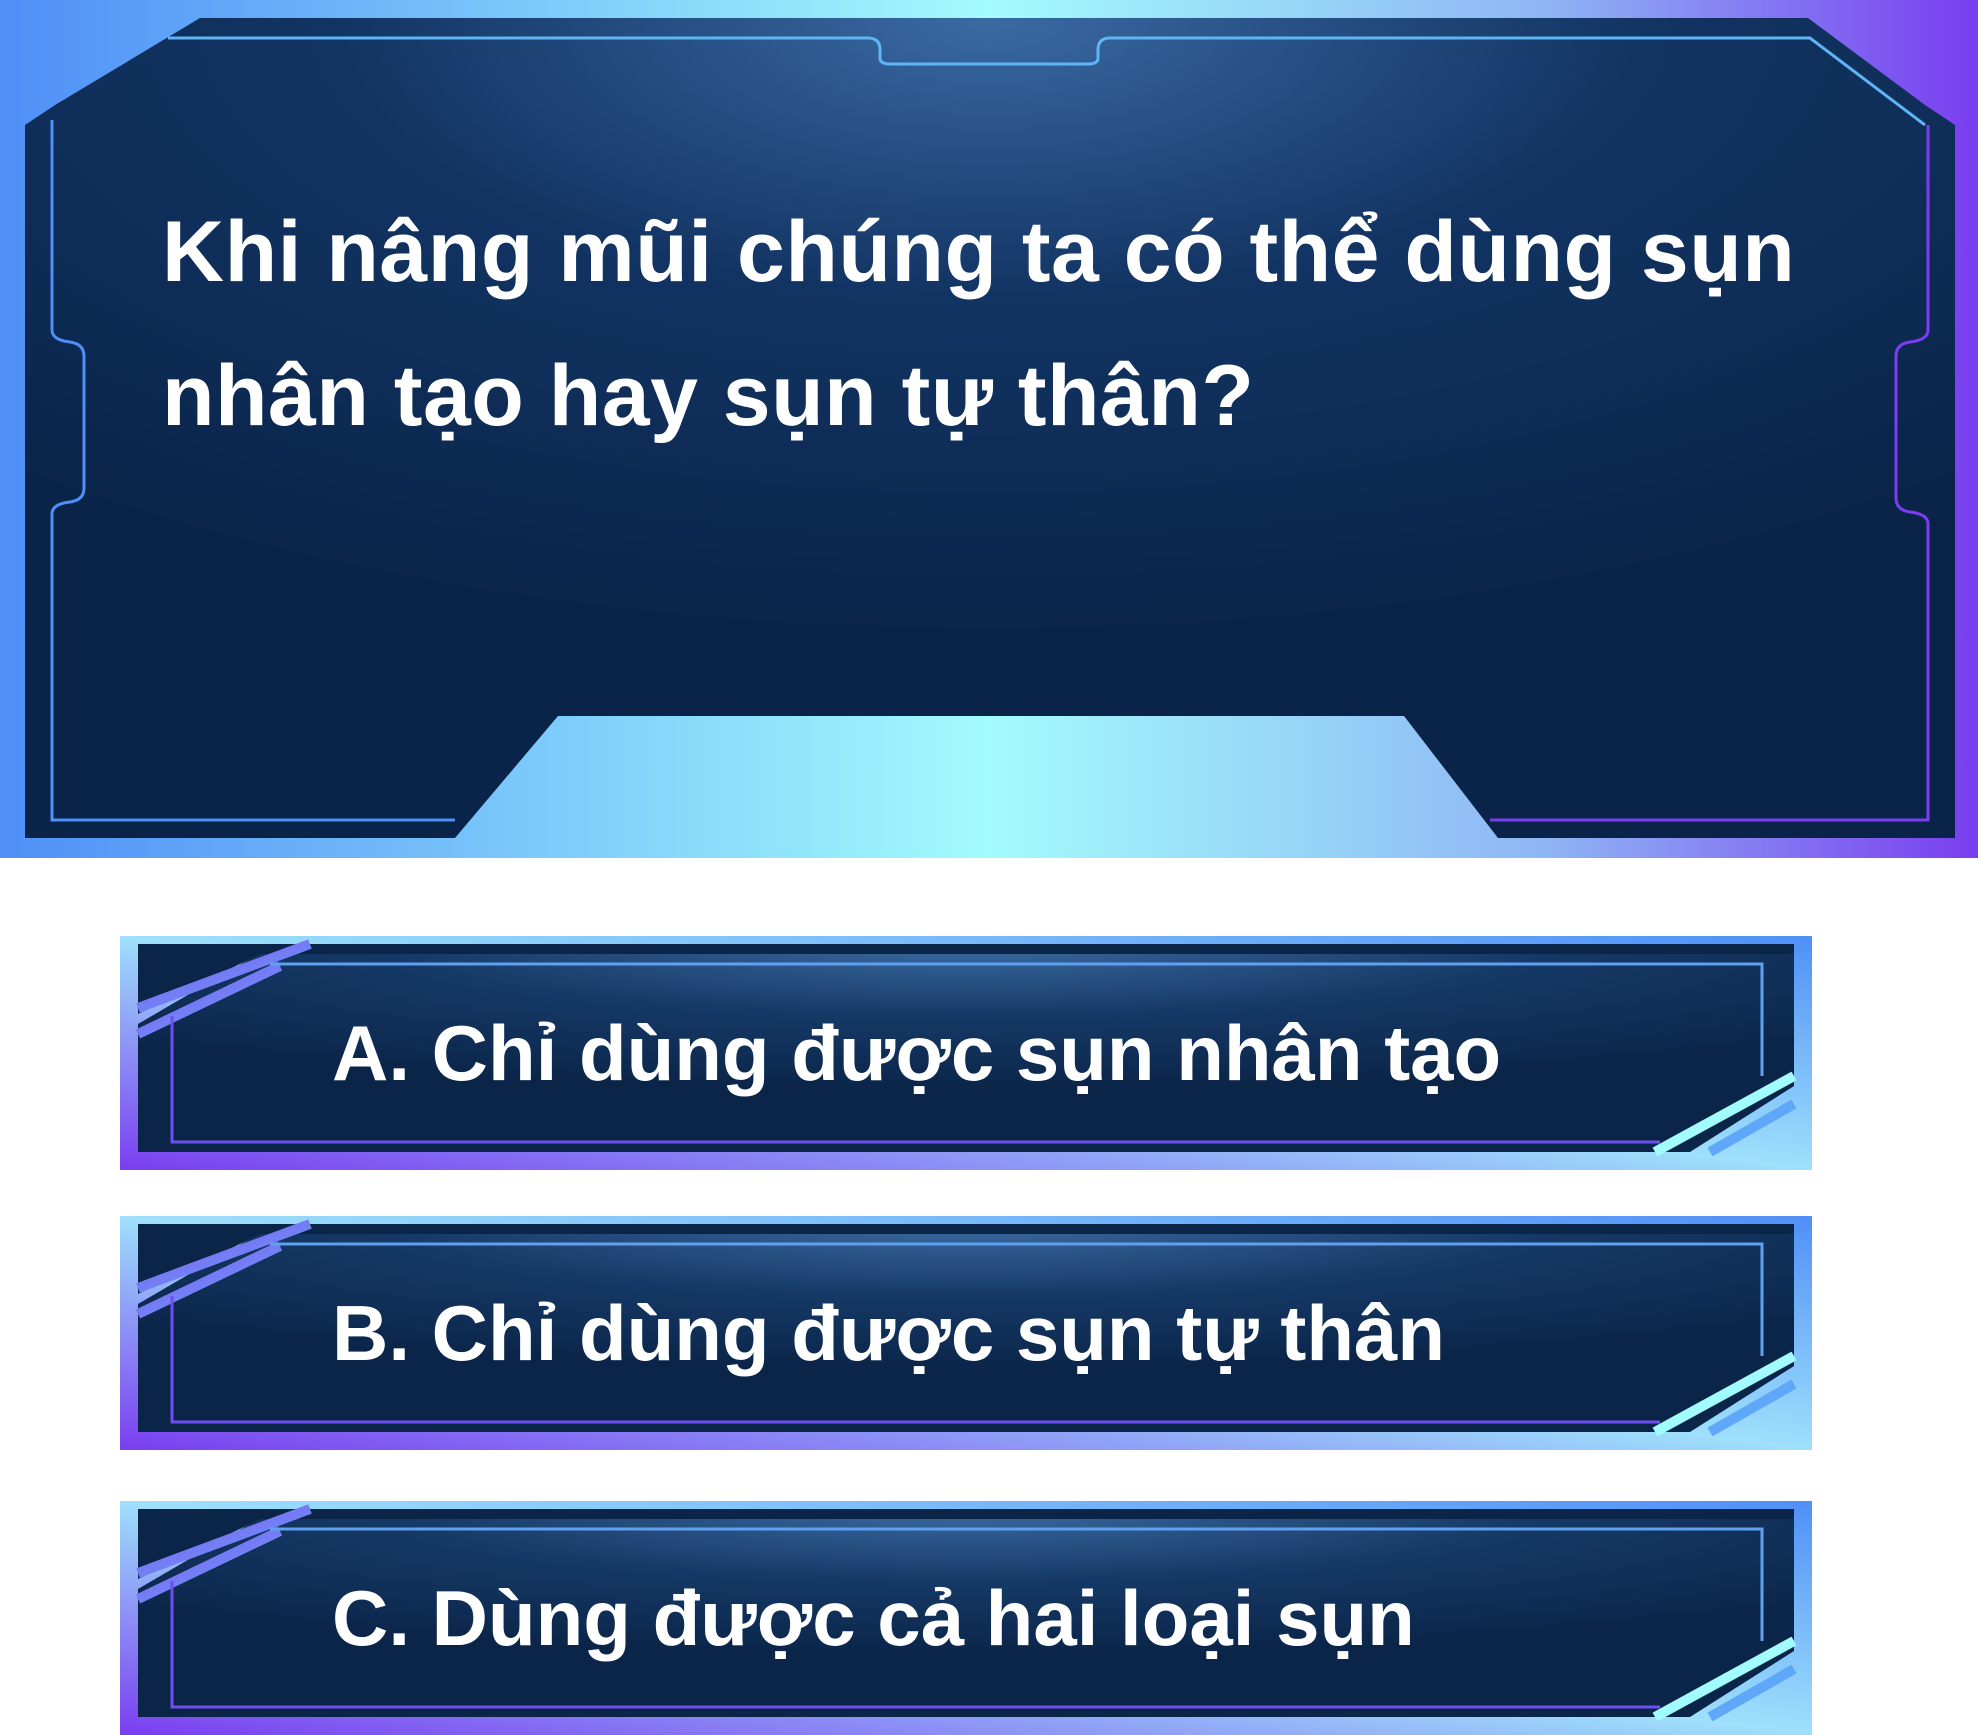  Describe the element at coordinates (873, 1618) in the screenshot. I see `answer-label: C. Dùng được cả hai loại sụn` at that location.